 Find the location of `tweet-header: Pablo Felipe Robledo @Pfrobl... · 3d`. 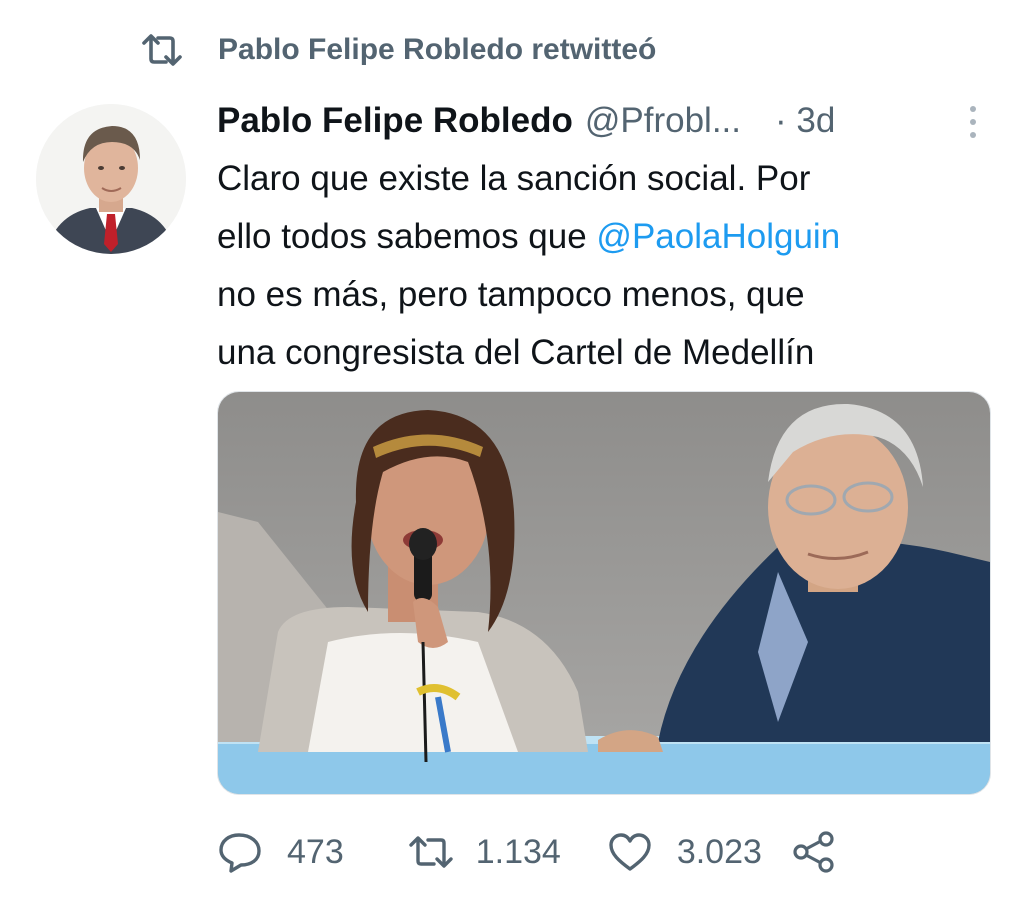

tweet-header: Pablo Felipe Robledo @Pfrobl... · 3d is located at coordinates (607, 121).